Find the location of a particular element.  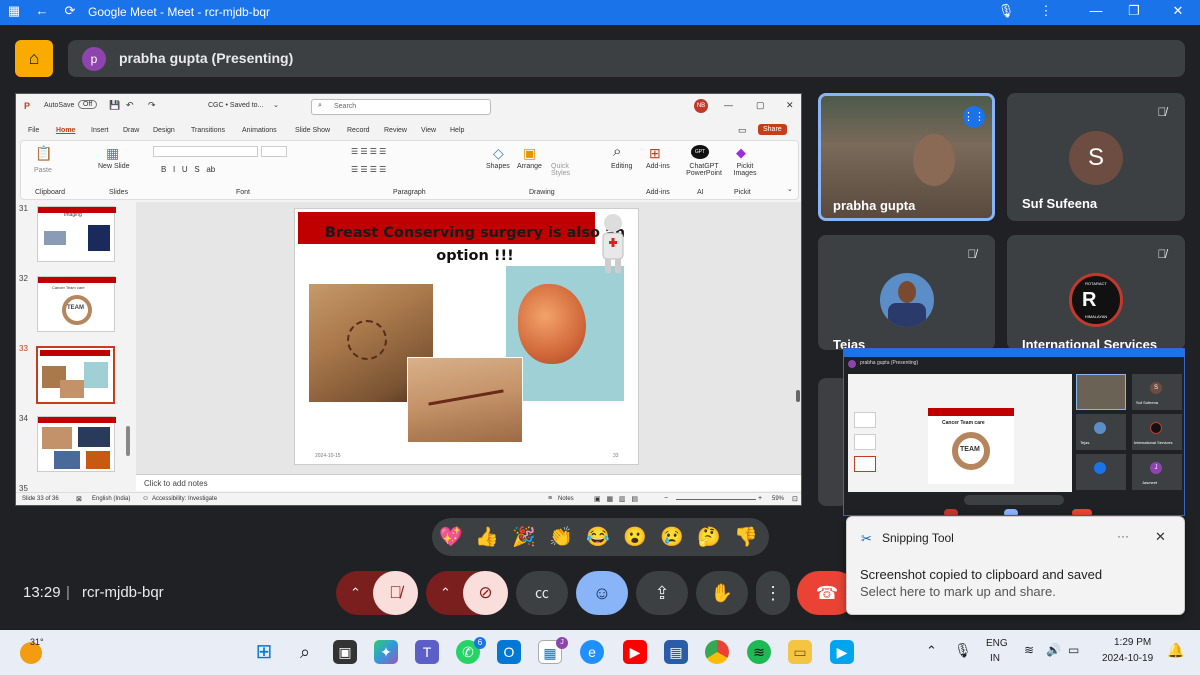

reactions-button: ☺ is located at coordinates (602, 593).